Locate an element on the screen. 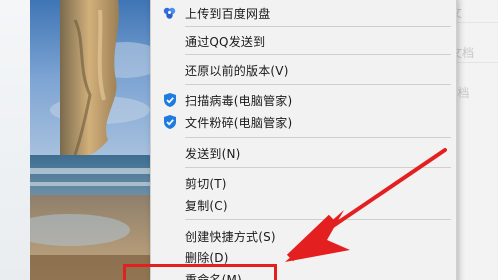  menu-item-label: 文件粉碎(电脑管家) is located at coordinates (239, 123).